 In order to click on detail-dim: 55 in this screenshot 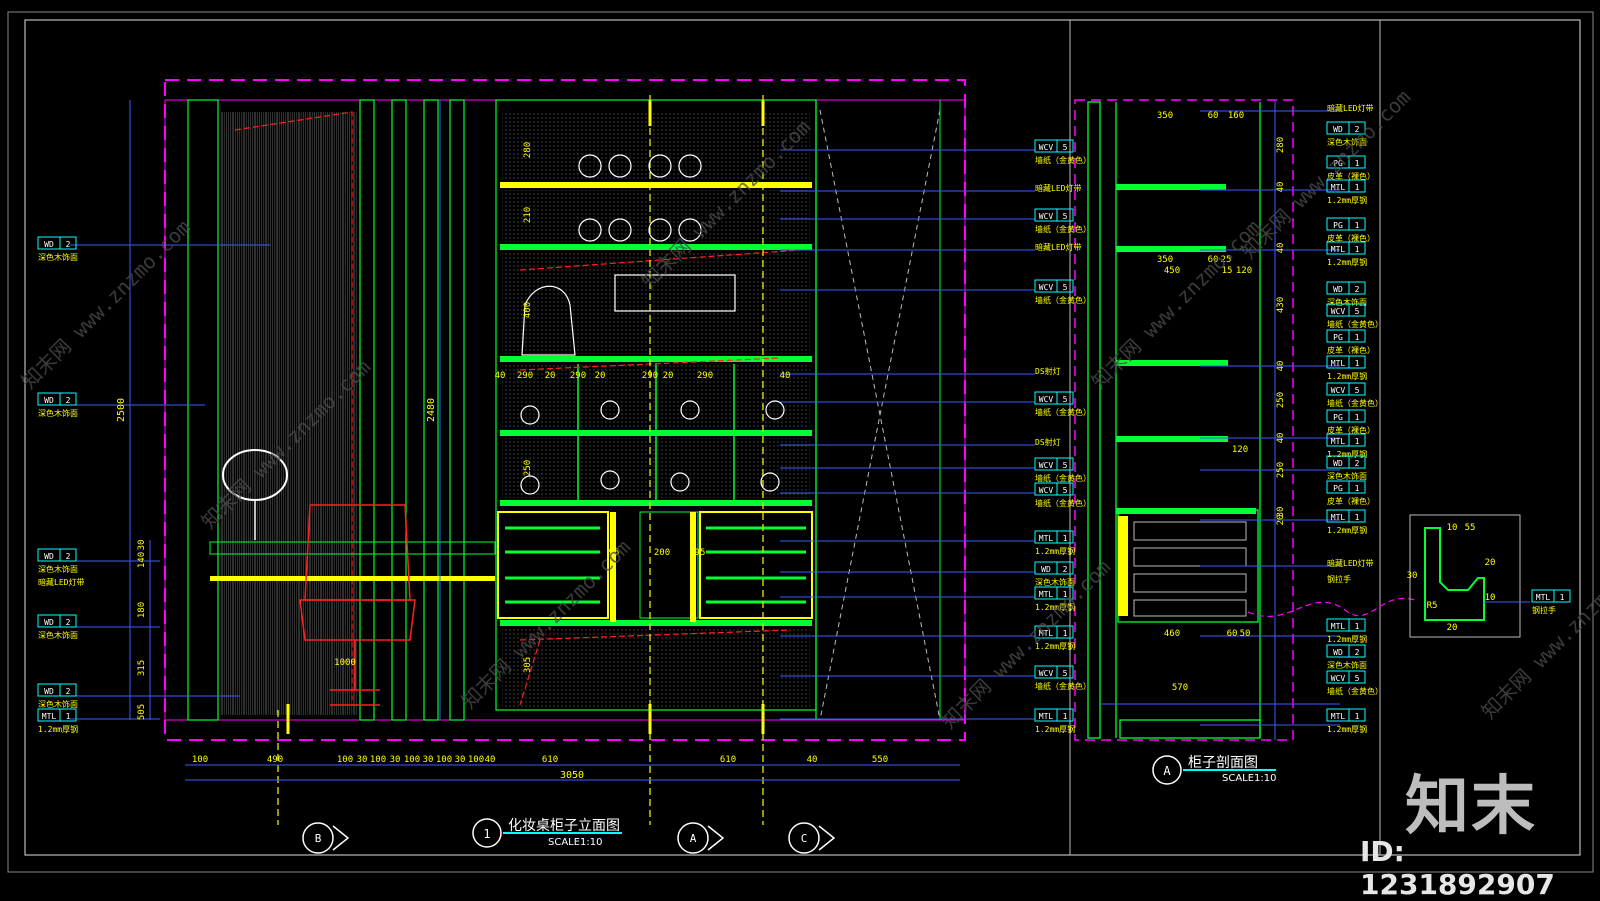, I will do `click(1470, 528)`.